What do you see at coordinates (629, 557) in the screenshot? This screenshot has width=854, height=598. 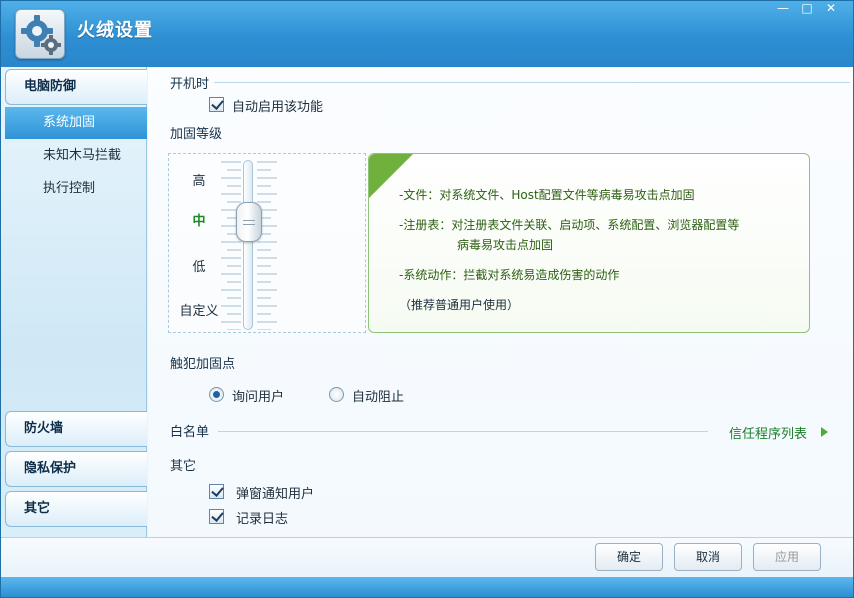 I see `ok-button: 确定` at bounding box center [629, 557].